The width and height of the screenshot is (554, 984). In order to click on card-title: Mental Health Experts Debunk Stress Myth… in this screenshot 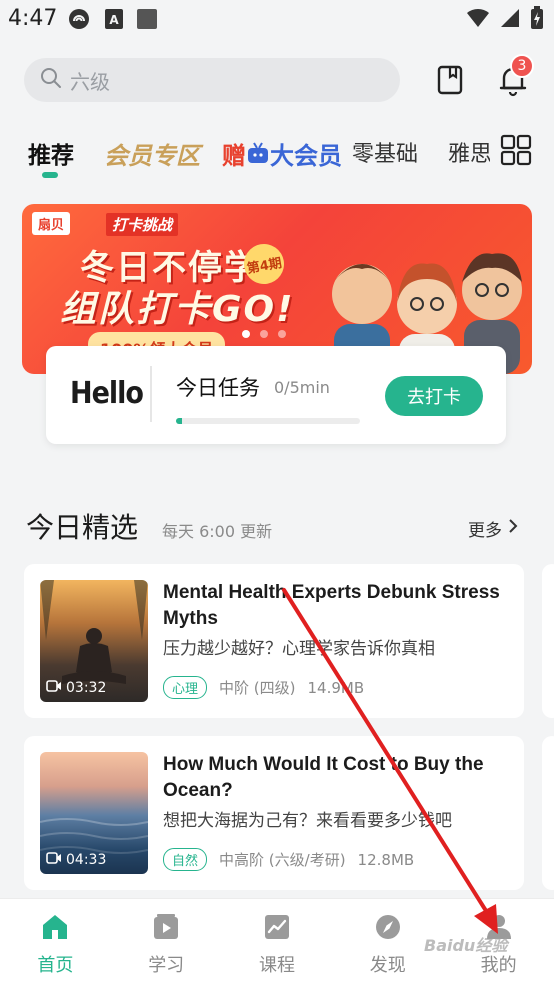, I will do `click(331, 605)`.